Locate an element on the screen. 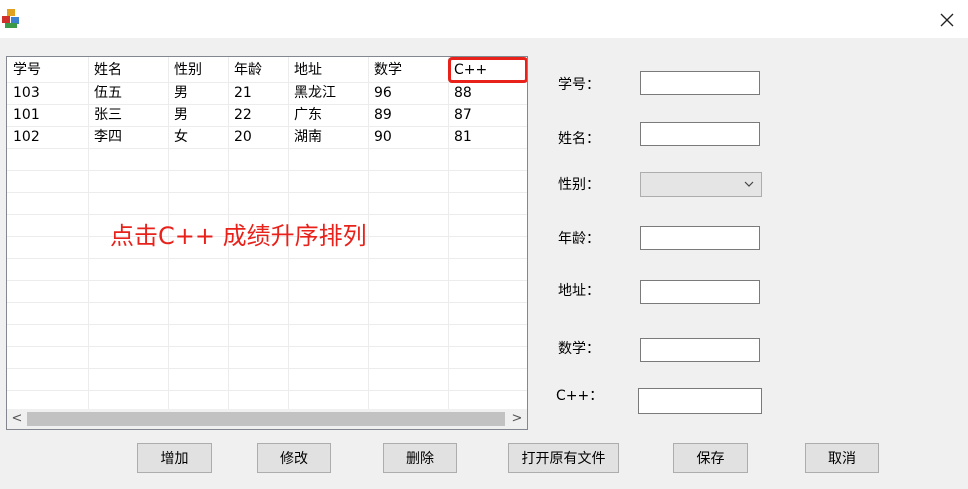 The image size is (968, 489). column-header-address: 地址 is located at coordinates (328, 70).